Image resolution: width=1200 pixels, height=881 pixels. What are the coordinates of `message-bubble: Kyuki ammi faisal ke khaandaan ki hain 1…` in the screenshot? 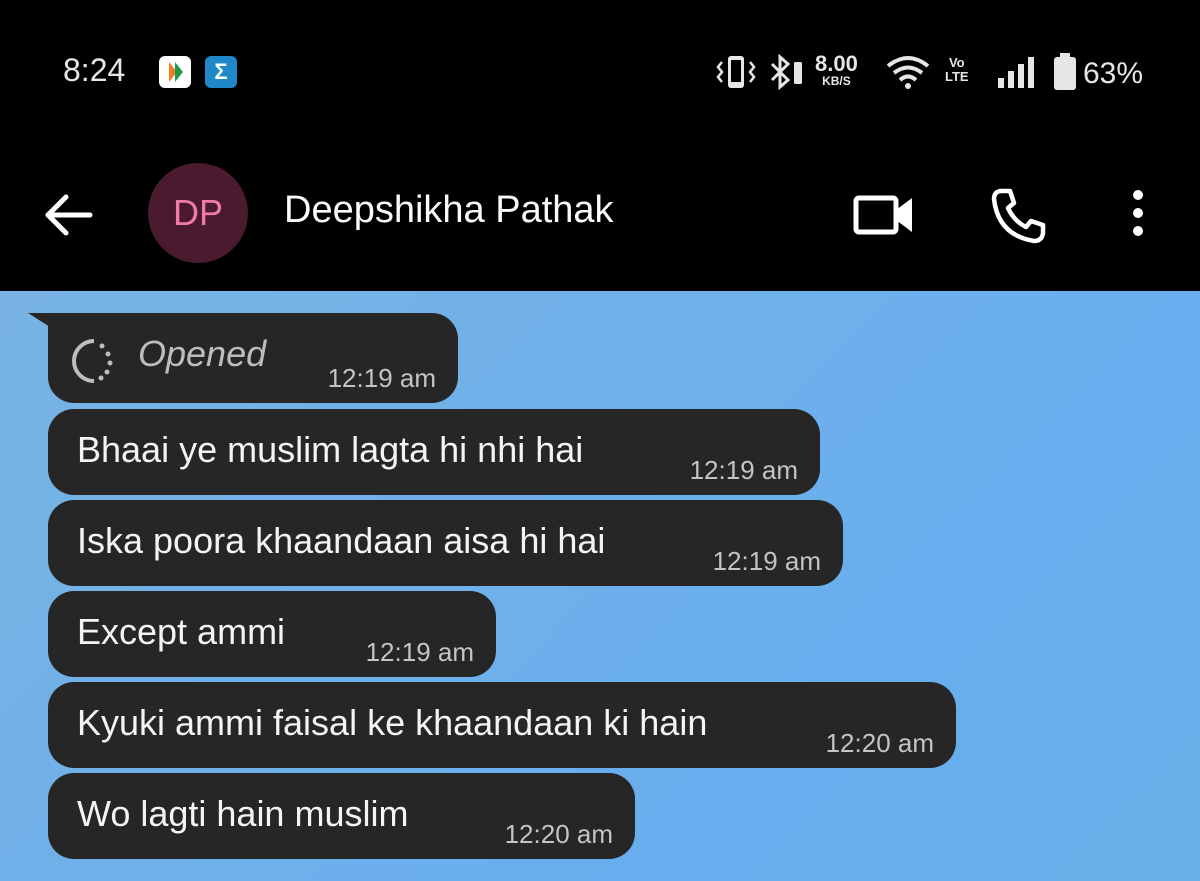 It's located at (502, 725).